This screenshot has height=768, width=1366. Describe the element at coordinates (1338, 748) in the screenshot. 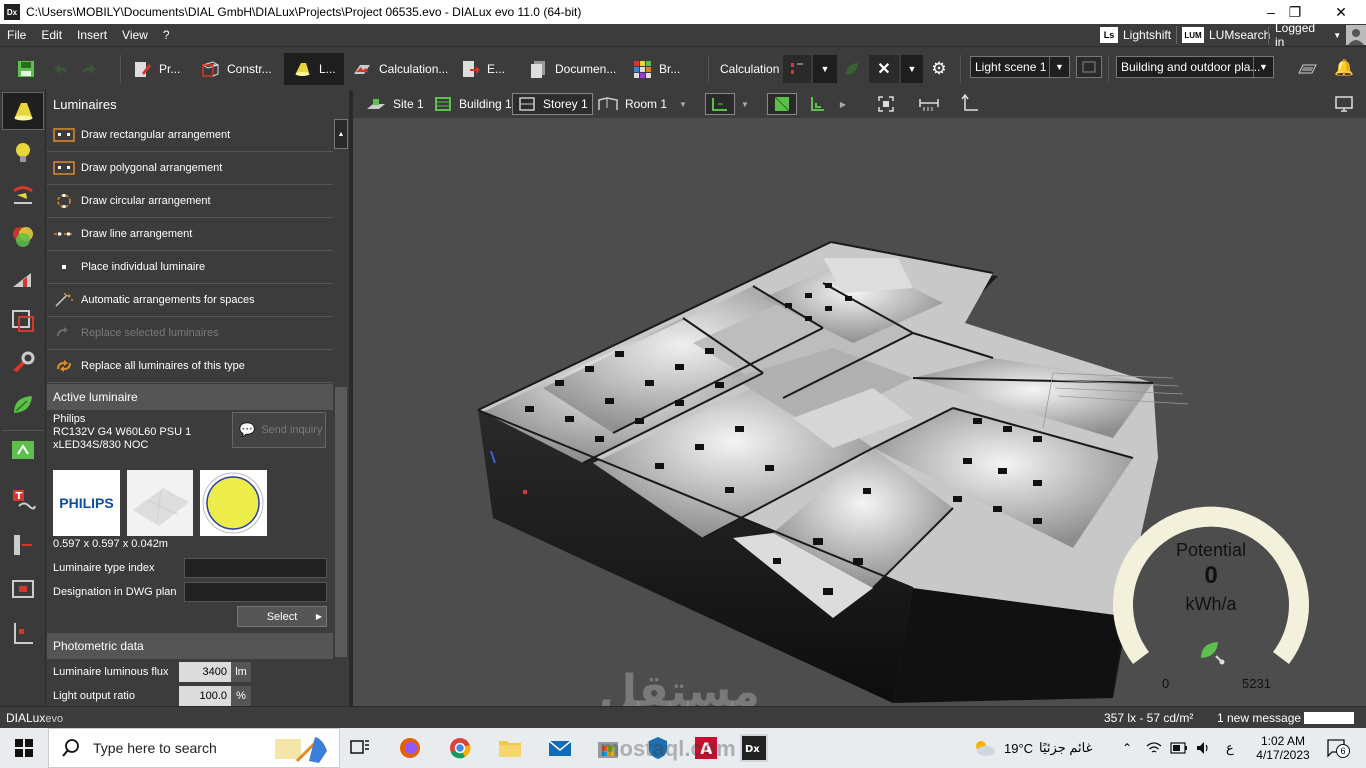

I see `action-center-button: 6` at that location.